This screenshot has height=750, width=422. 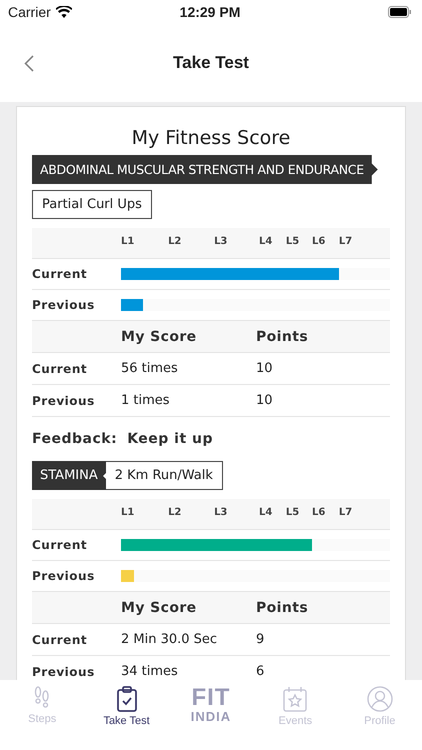 I want to click on feedback-text: Keep it up, so click(x=170, y=439).